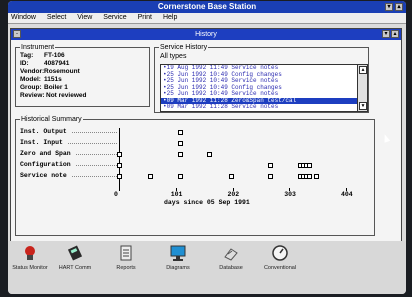 Image resolution: width=412 pixels, height=297 pixels. I want to click on category-label: Service note, so click(43, 175).